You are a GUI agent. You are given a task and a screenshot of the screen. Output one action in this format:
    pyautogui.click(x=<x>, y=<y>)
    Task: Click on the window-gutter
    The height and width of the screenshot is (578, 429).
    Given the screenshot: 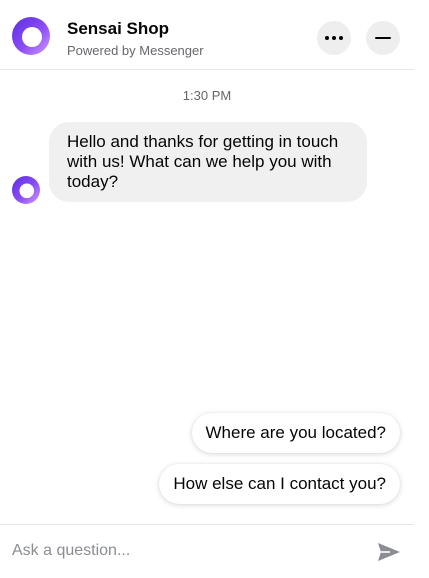 What is the action you would take?
    pyautogui.click(x=421, y=288)
    